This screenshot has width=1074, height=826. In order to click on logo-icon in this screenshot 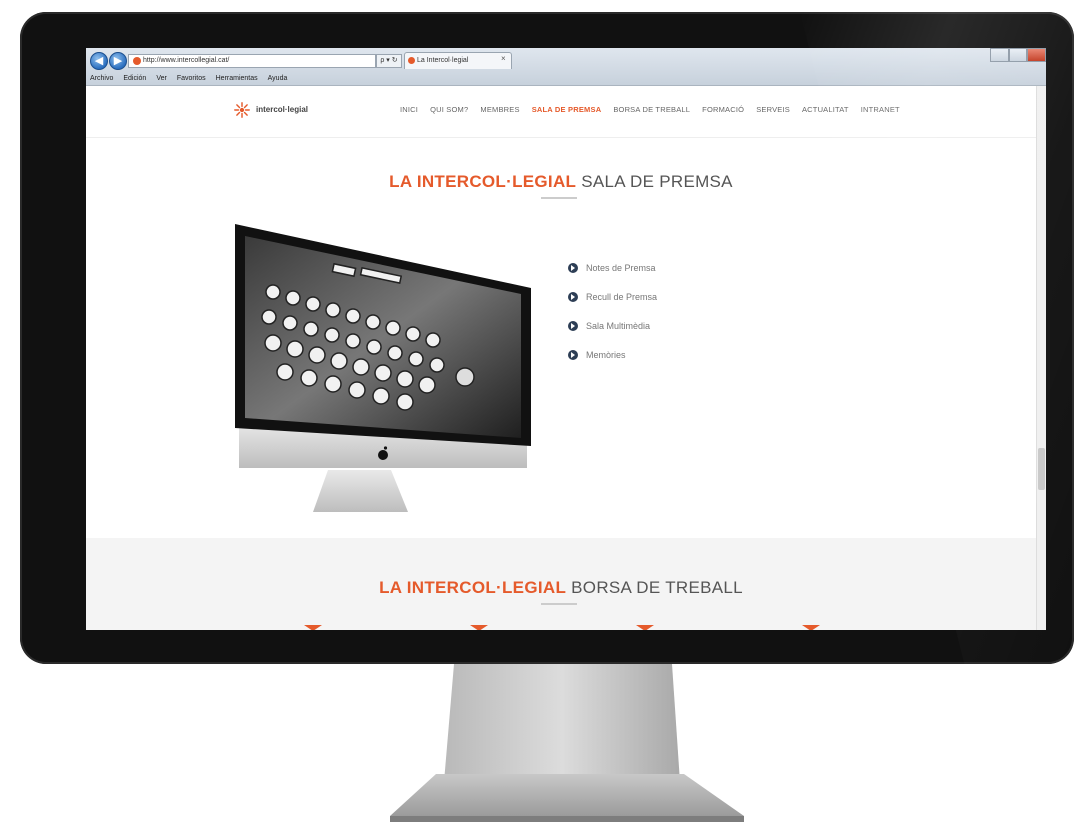, I will do `click(242, 110)`.